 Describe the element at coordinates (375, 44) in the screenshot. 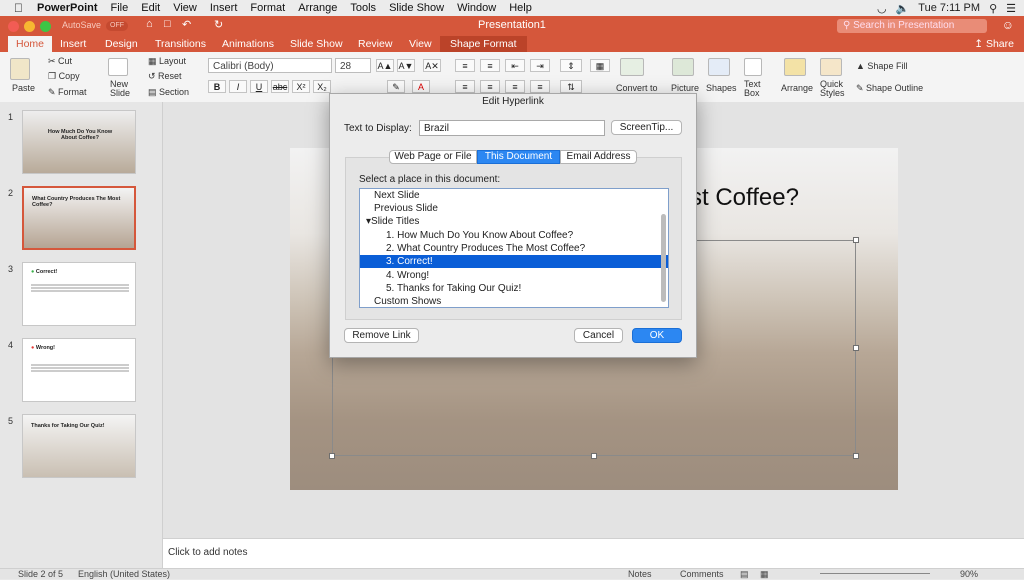

I see `tab-review: Review` at that location.